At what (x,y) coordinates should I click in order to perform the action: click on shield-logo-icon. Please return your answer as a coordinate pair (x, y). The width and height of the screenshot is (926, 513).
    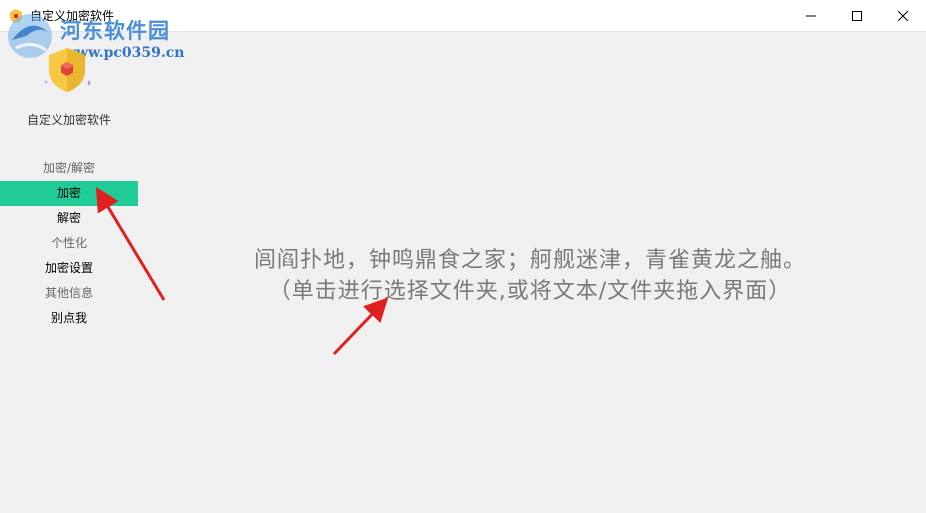
    Looking at the image, I should click on (68, 70).